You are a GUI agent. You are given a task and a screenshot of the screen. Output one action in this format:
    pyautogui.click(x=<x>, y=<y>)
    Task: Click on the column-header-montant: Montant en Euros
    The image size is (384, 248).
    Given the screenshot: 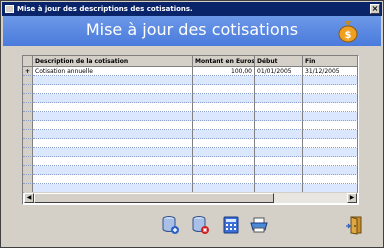 What is the action you would take?
    pyautogui.click(x=224, y=61)
    